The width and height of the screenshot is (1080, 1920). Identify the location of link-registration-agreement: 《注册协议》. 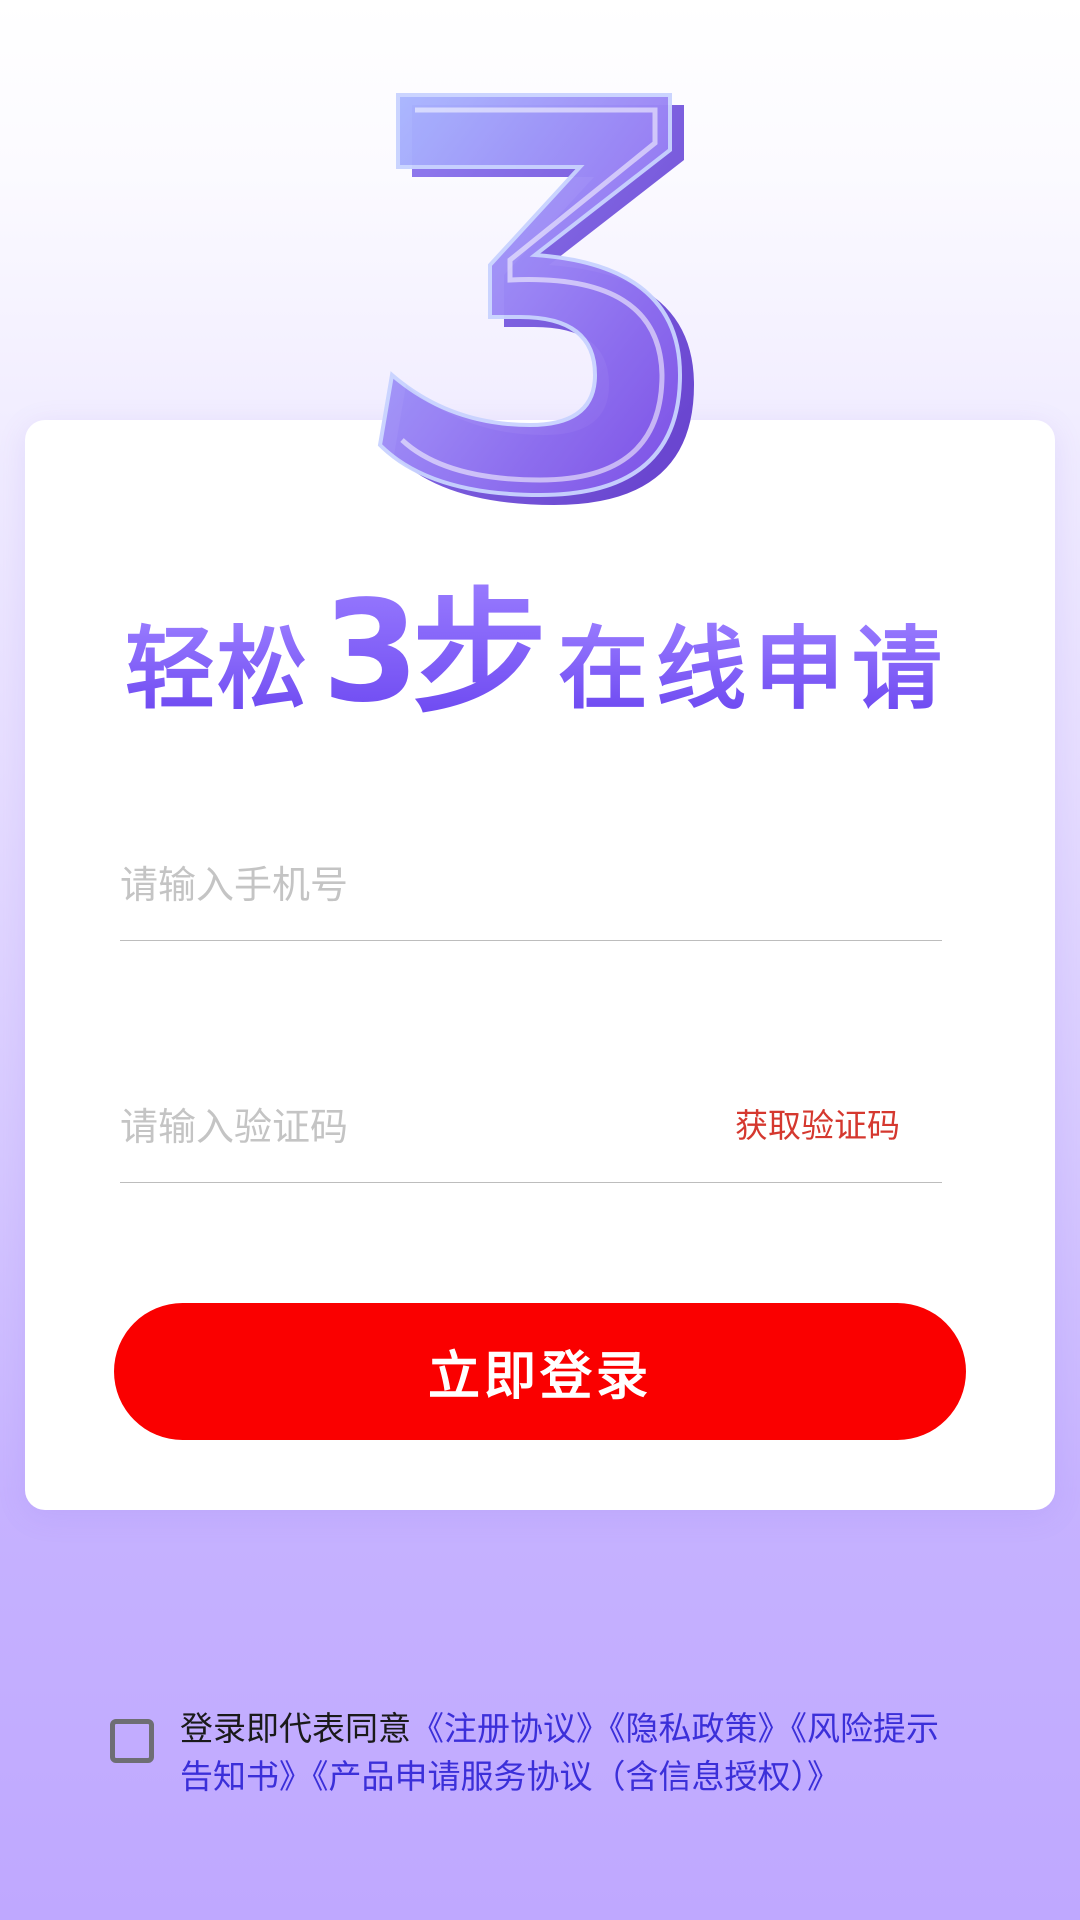
(510, 1728).